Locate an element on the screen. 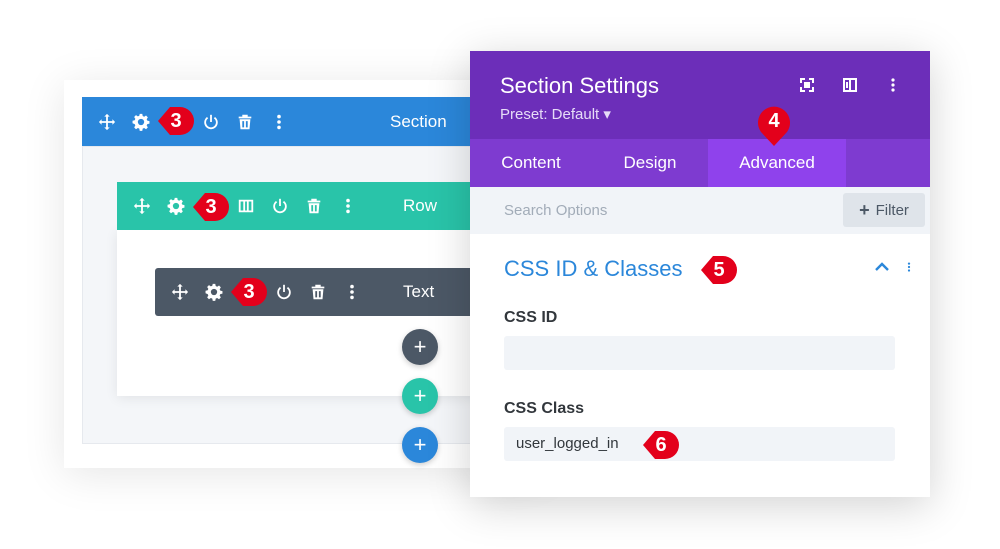 The image size is (1000, 549). search-bar: Search Options + Filter is located at coordinates (700, 210).